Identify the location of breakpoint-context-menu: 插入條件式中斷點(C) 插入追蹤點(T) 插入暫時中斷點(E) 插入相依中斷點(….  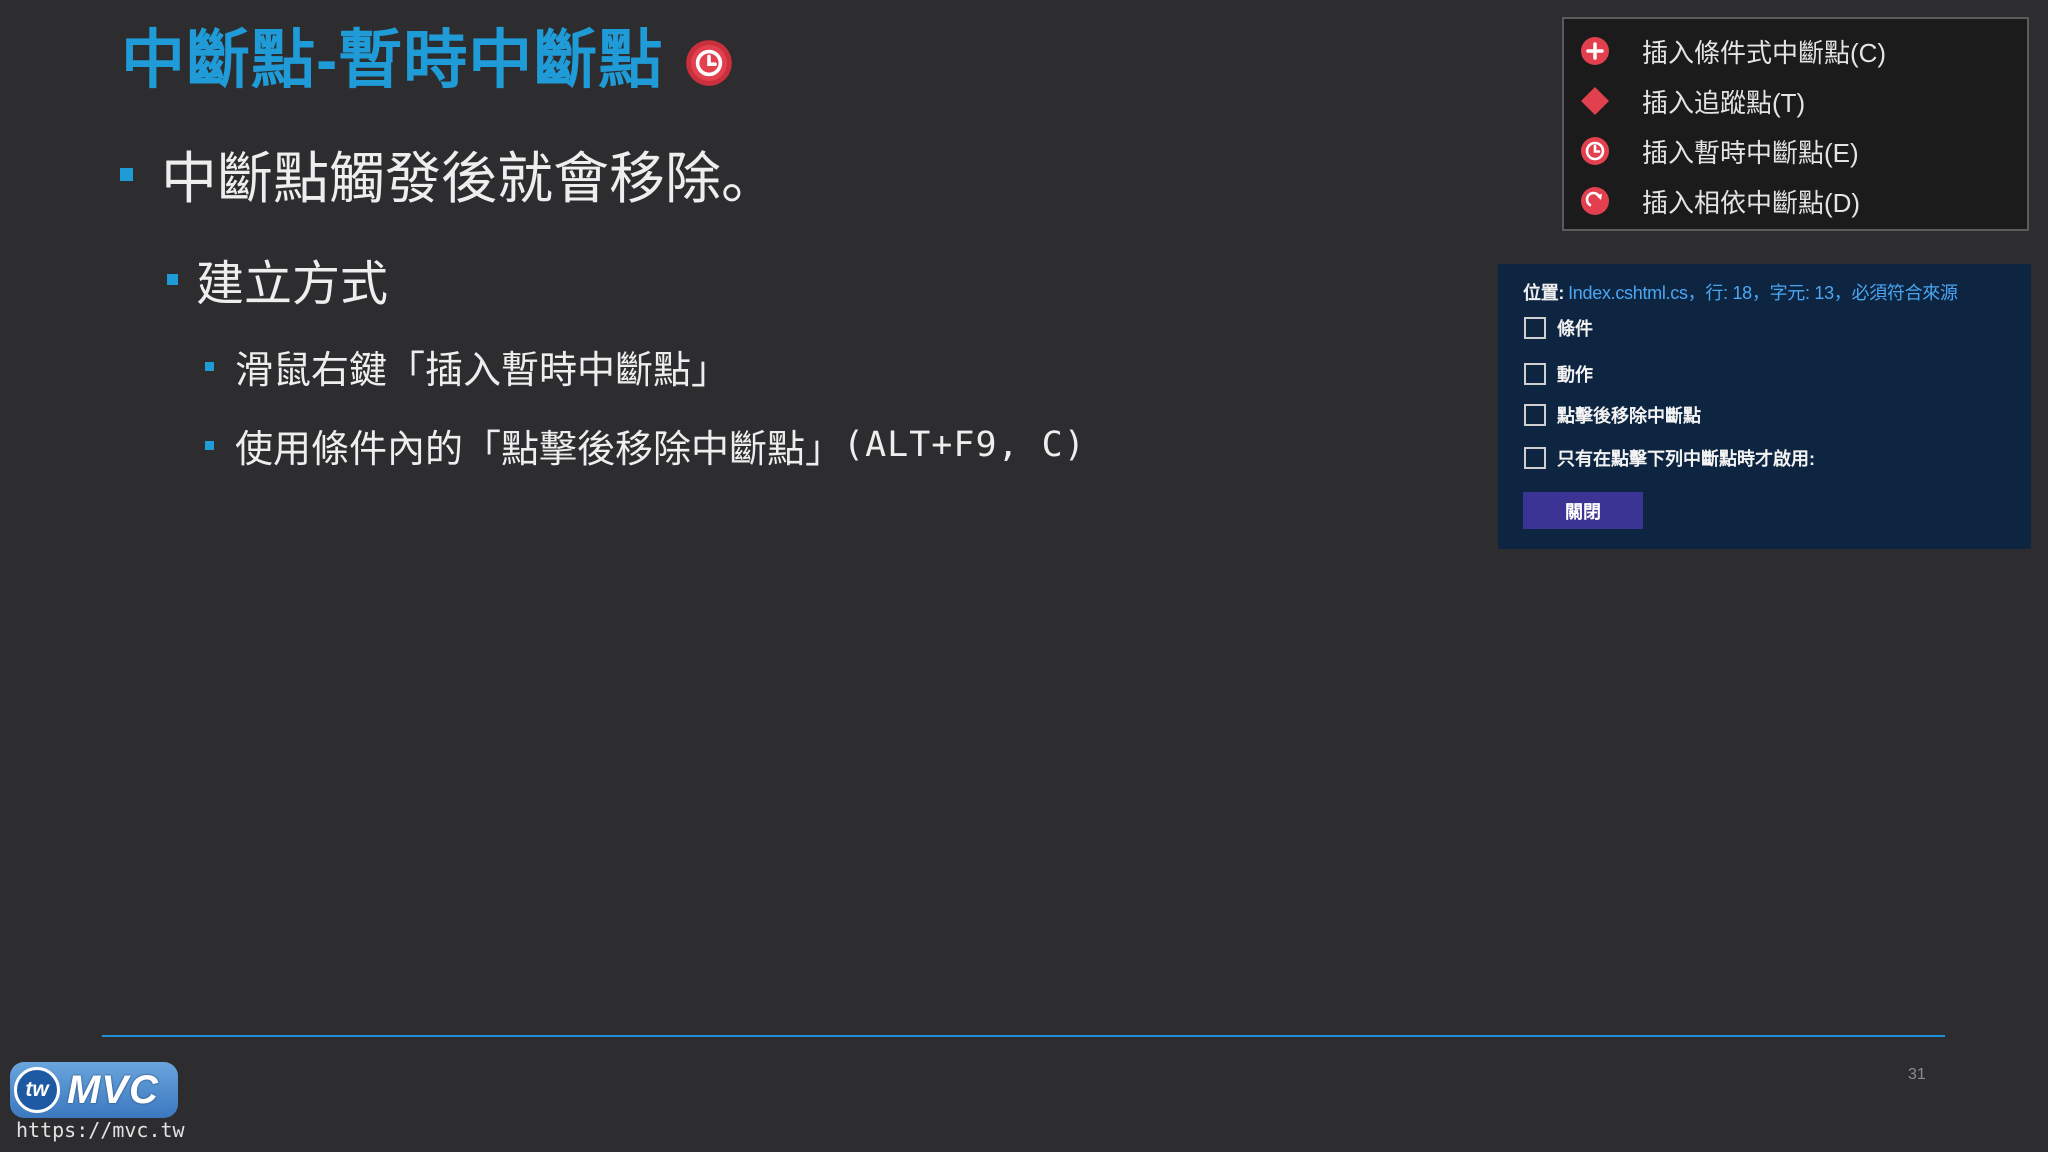
(1795, 124).